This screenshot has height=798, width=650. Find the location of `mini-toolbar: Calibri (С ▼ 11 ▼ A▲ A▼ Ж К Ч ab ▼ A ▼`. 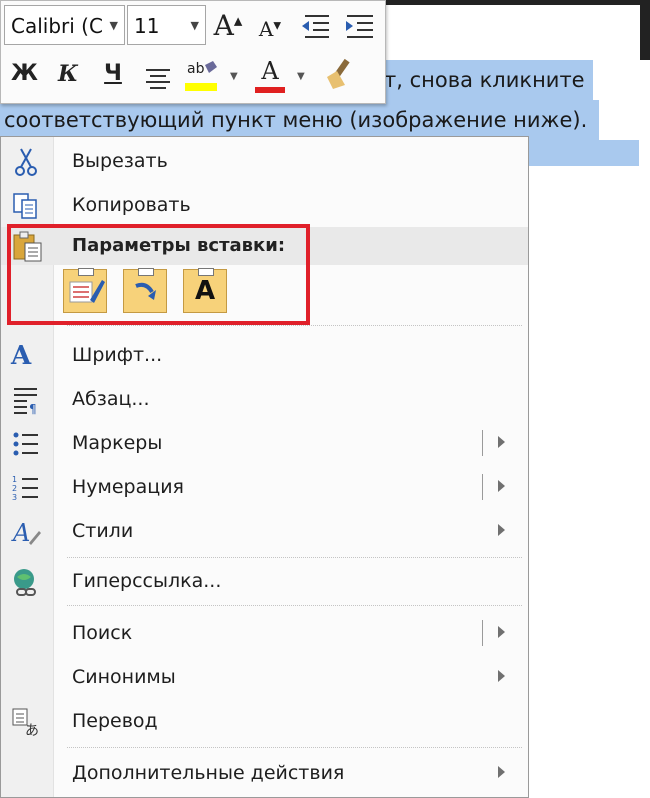

mini-toolbar: Calibri (С ▼ 11 ▼ A▲ A▼ Ж К Ч ab ▼ A ▼ is located at coordinates (193, 52).